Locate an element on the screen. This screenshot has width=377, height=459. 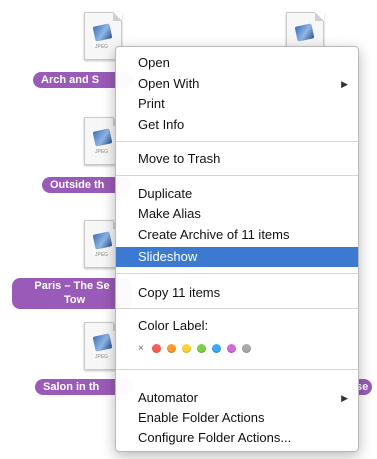
menu-item-color-label: Color Label: is located at coordinates (173, 325).